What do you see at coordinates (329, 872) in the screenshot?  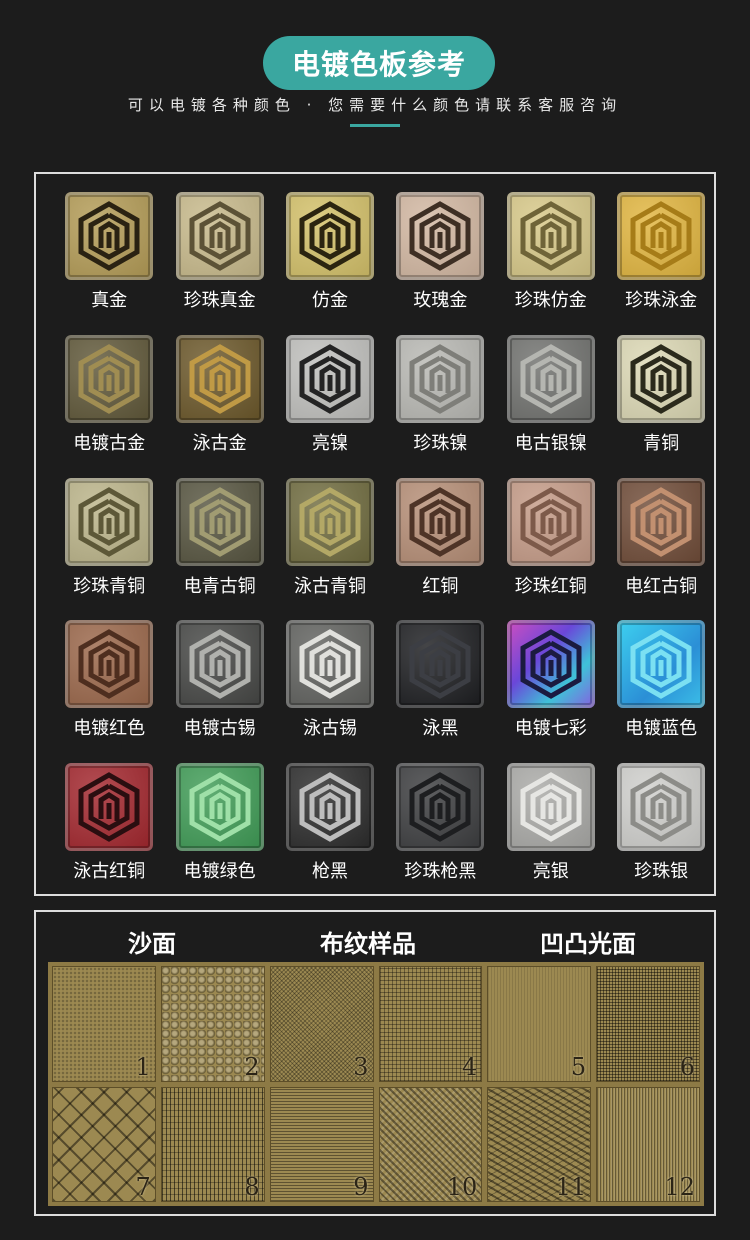 I see `swatch-label: 枪黑` at bounding box center [329, 872].